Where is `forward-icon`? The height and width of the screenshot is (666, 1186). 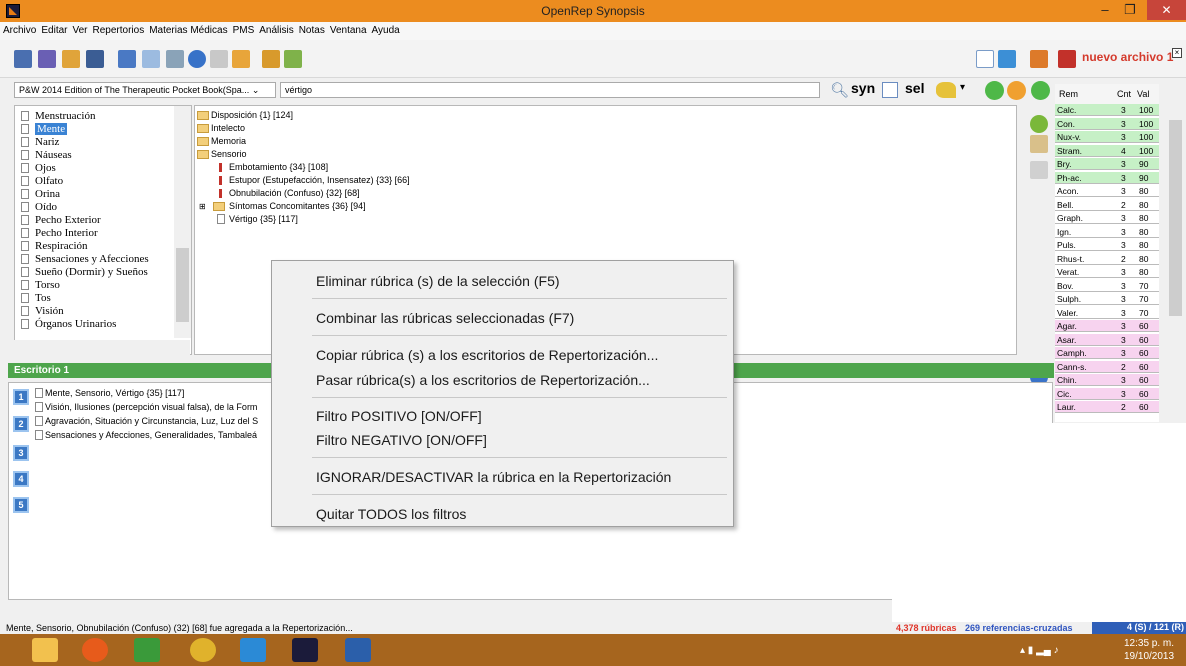
forward-icon is located at coordinates (1040, 90).